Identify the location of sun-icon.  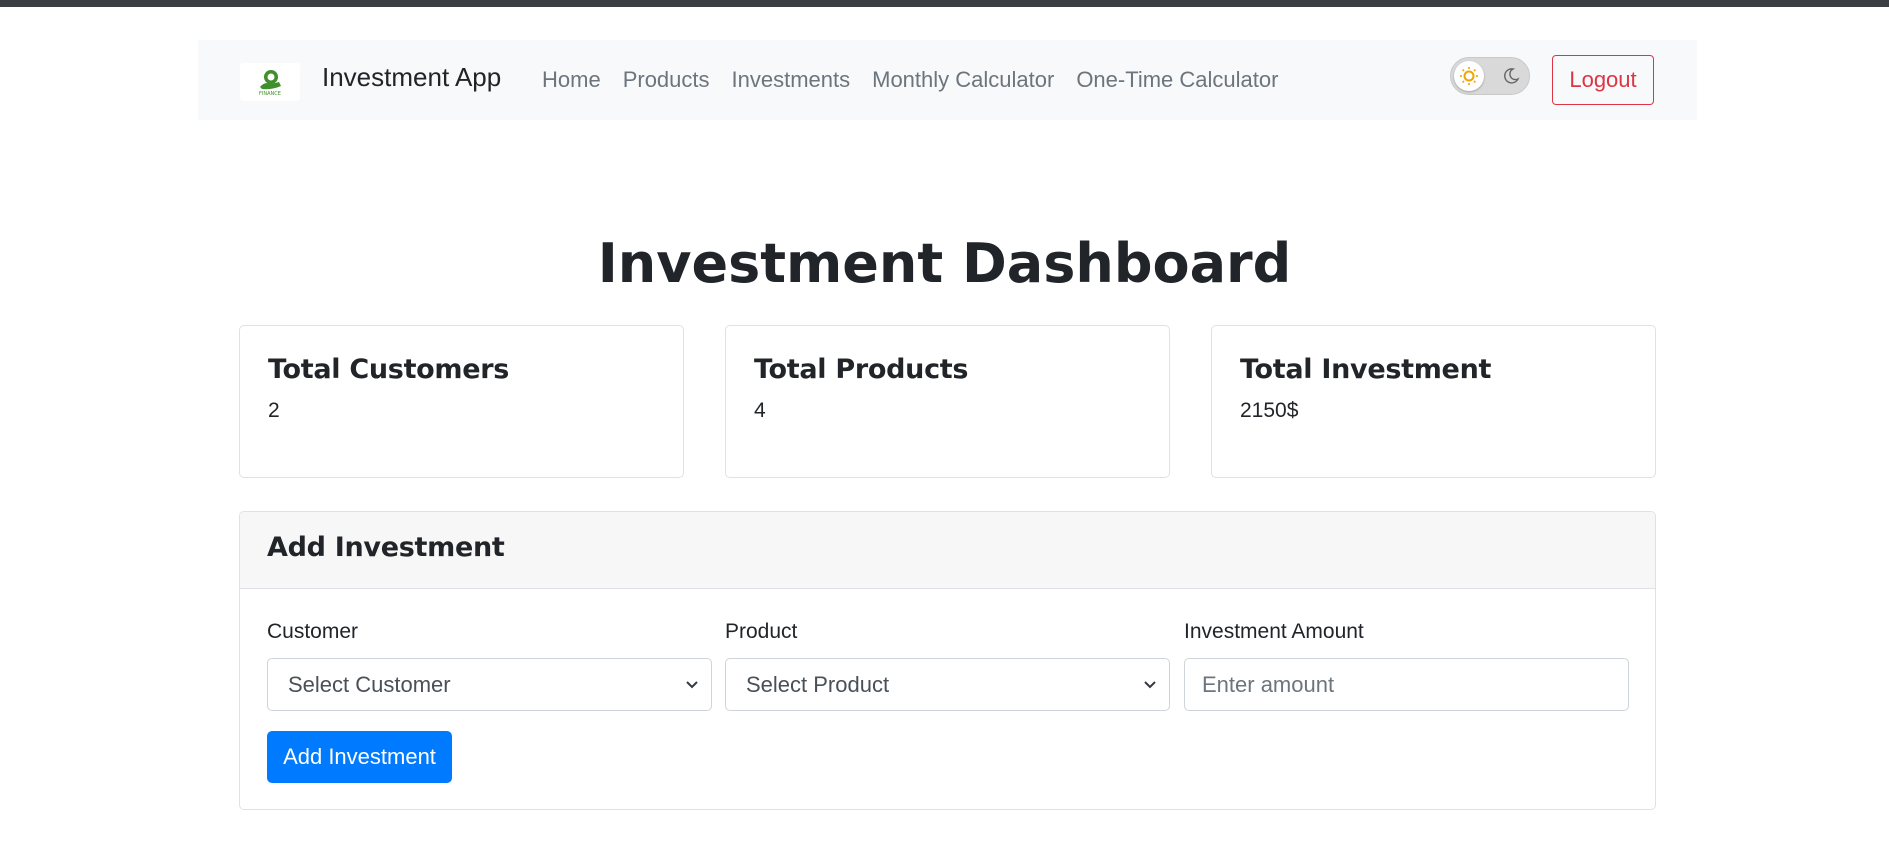
(1469, 76).